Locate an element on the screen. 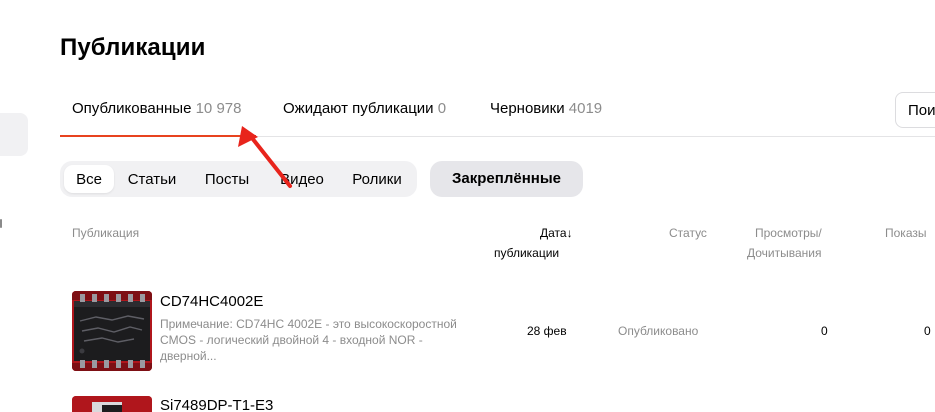  column-header-status: Статус is located at coordinates (688, 233).